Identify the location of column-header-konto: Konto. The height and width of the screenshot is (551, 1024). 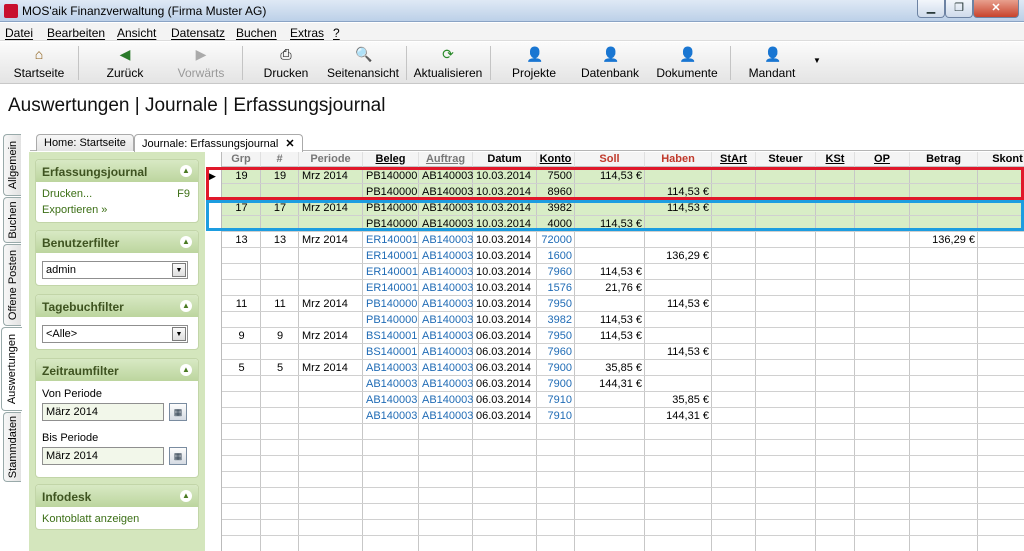
(556, 159).